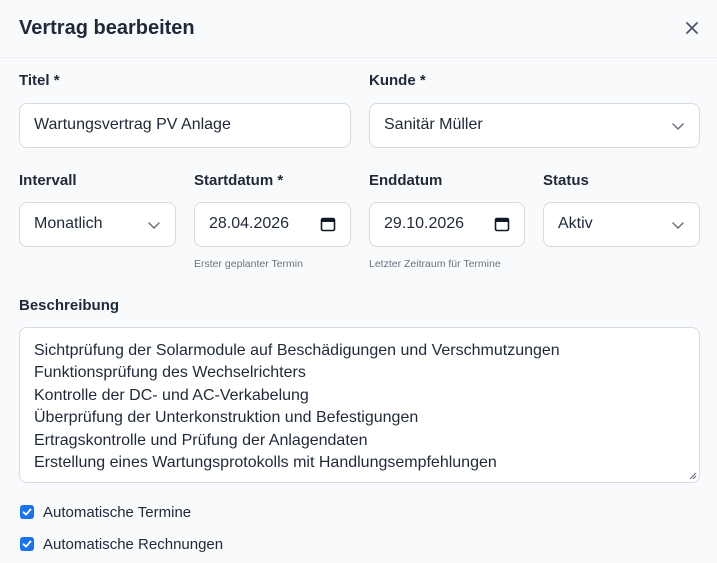 The image size is (717, 563). Describe the element at coordinates (435, 264) in the screenshot. I see `end-date-hint: Letzter Zeitraum für Termine` at that location.